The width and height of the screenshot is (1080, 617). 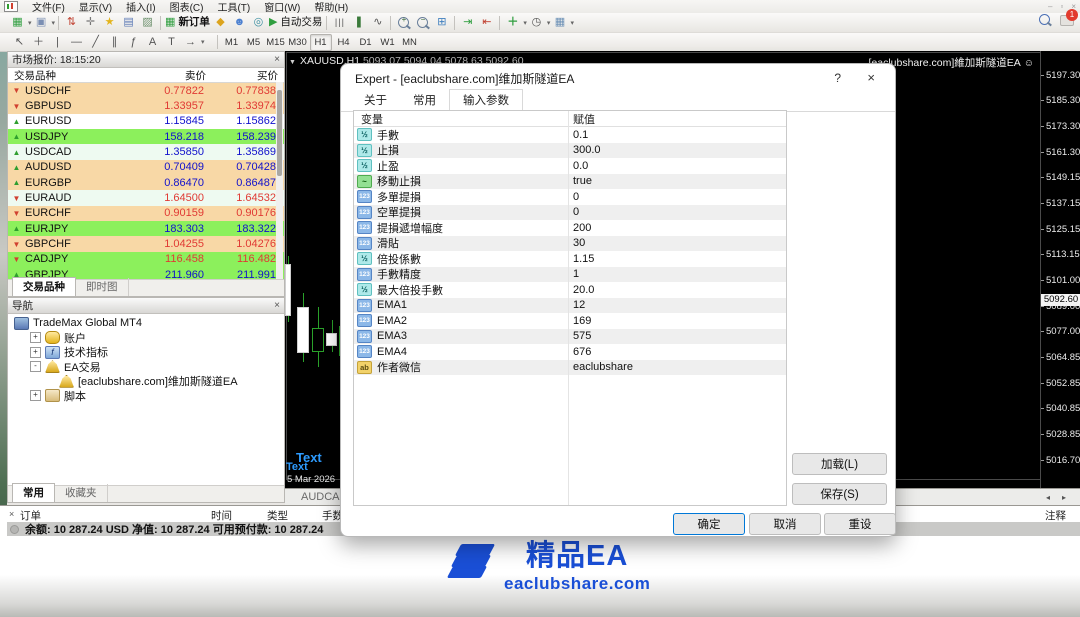 I want to click on input-param-row: ab 作者微信 eaclubshare, so click(x=570, y=367).